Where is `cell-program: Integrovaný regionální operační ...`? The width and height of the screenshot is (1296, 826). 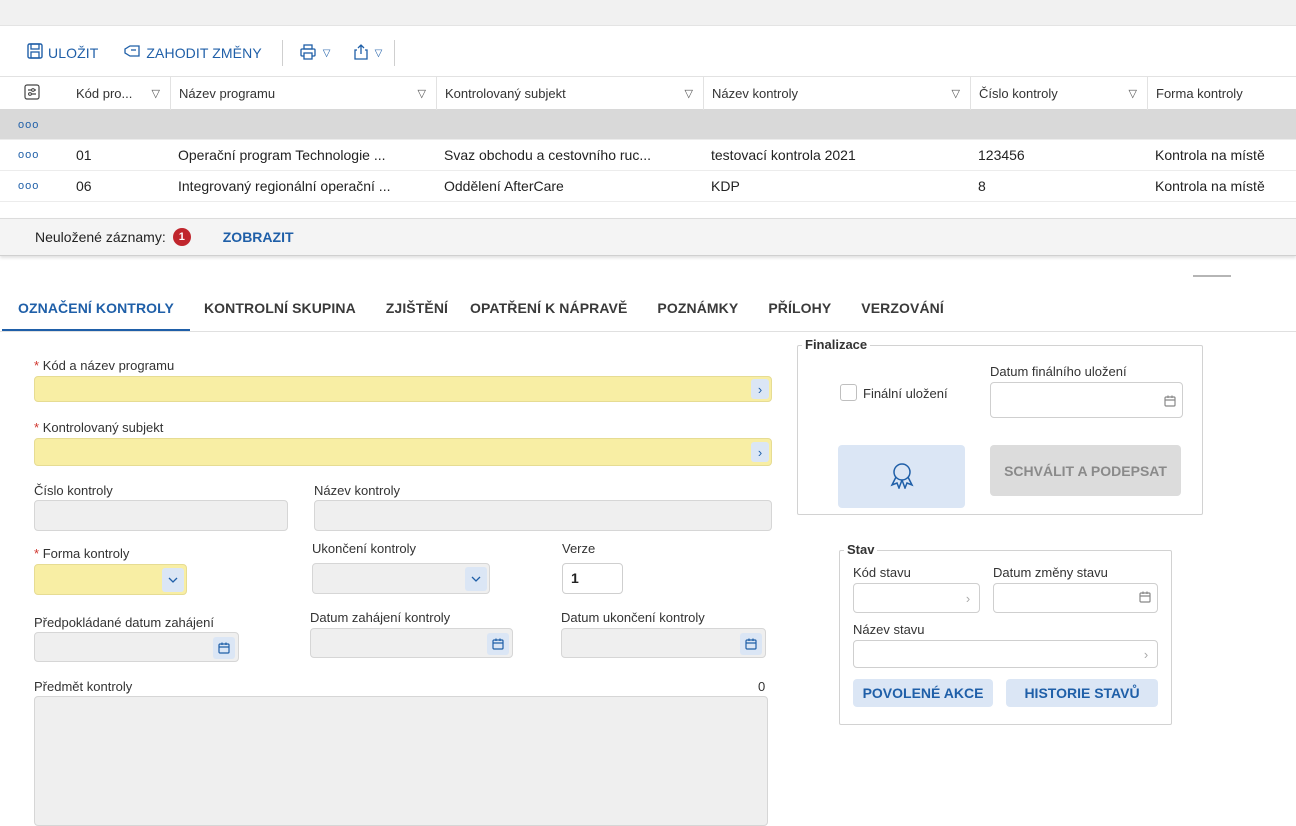
cell-program: Integrovaný regionální operační ... is located at coordinates (284, 186).